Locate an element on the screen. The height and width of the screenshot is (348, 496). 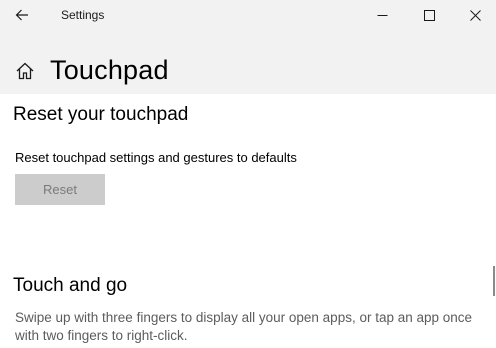
maximize-button is located at coordinates (429, 15).